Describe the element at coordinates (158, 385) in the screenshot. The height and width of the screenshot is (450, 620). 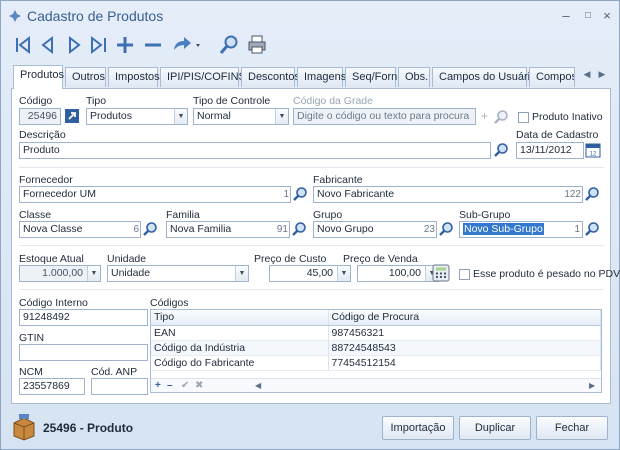
I see `add-row-icon: +` at that location.